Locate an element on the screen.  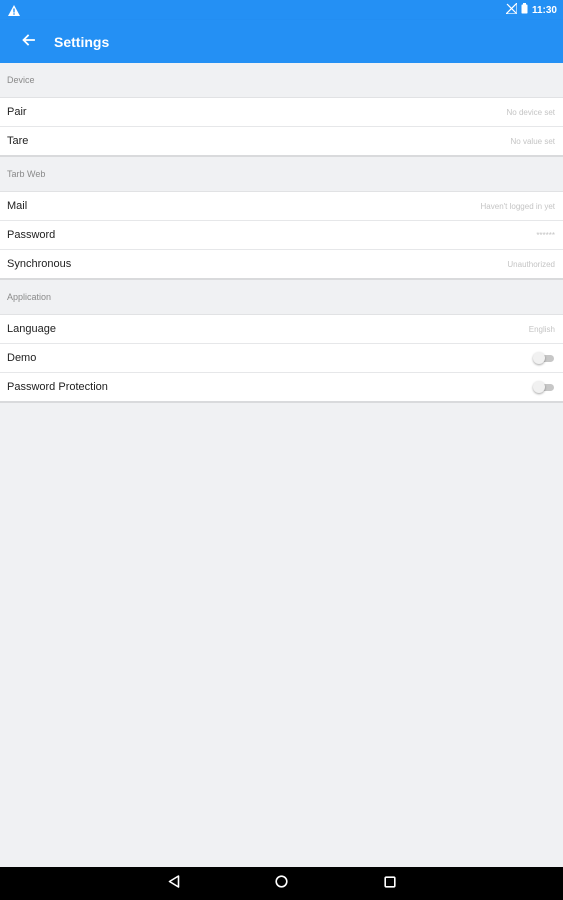
setting-value: Haven't logged in yet is located at coordinates (517, 206).